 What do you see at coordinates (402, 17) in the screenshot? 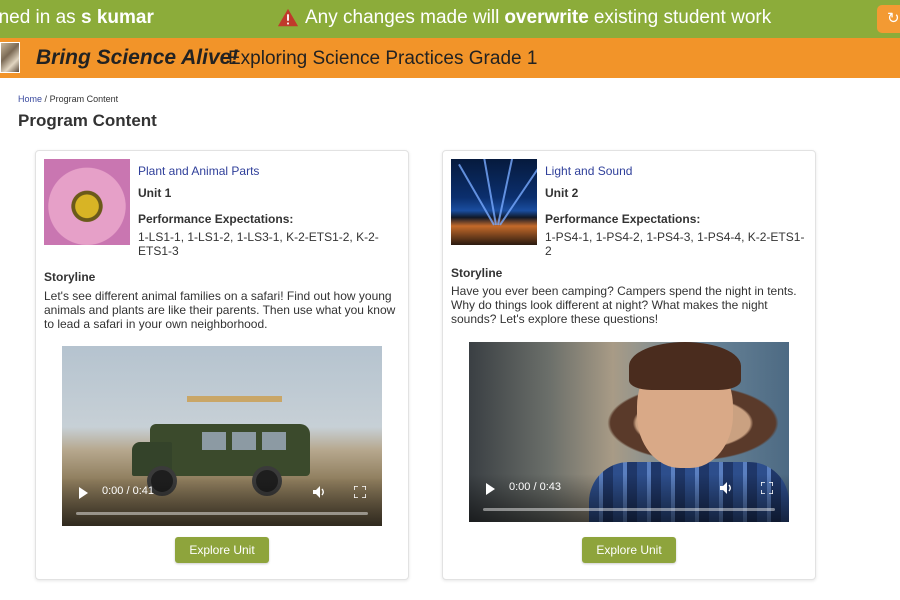
I see `warning-text-before: Any changes made will` at bounding box center [402, 17].